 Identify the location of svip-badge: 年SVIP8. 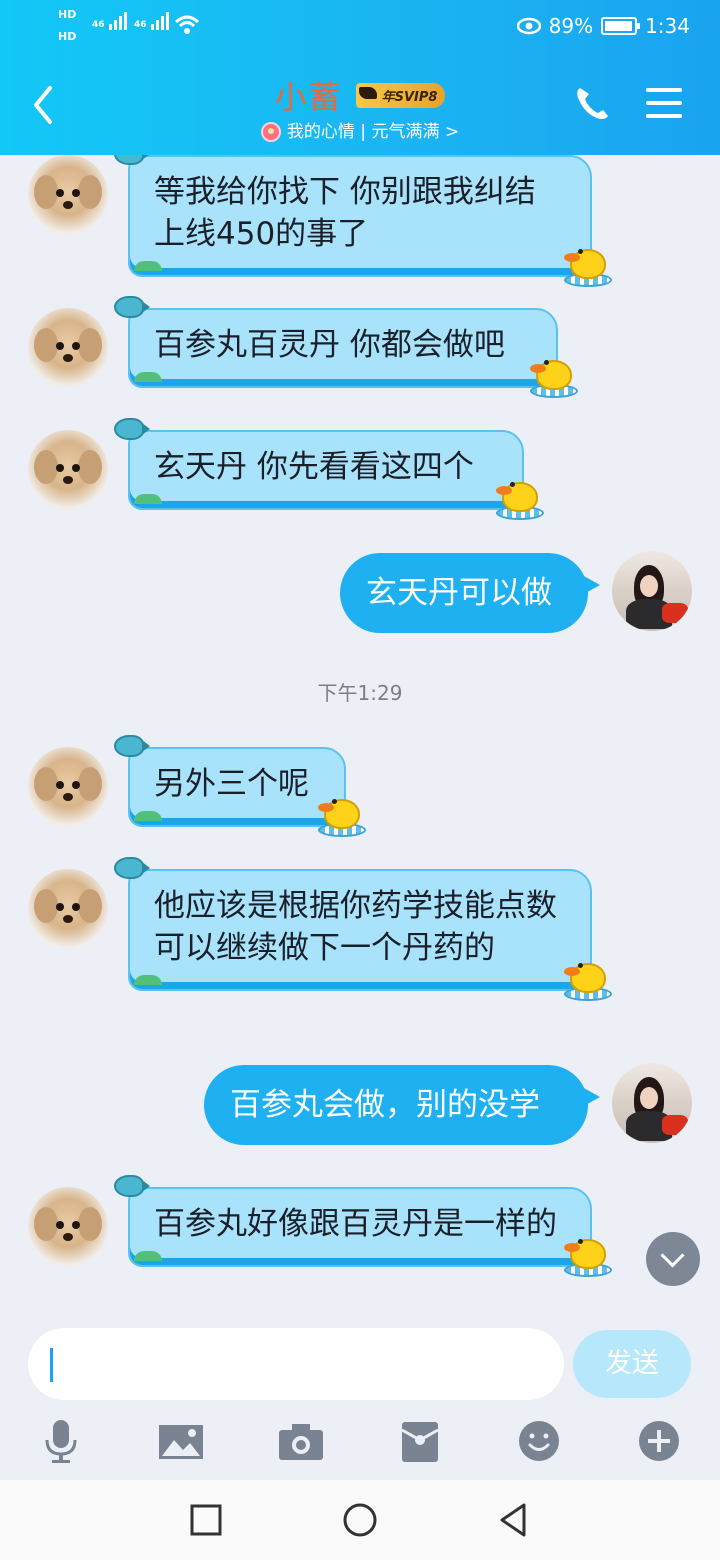
(400, 95).